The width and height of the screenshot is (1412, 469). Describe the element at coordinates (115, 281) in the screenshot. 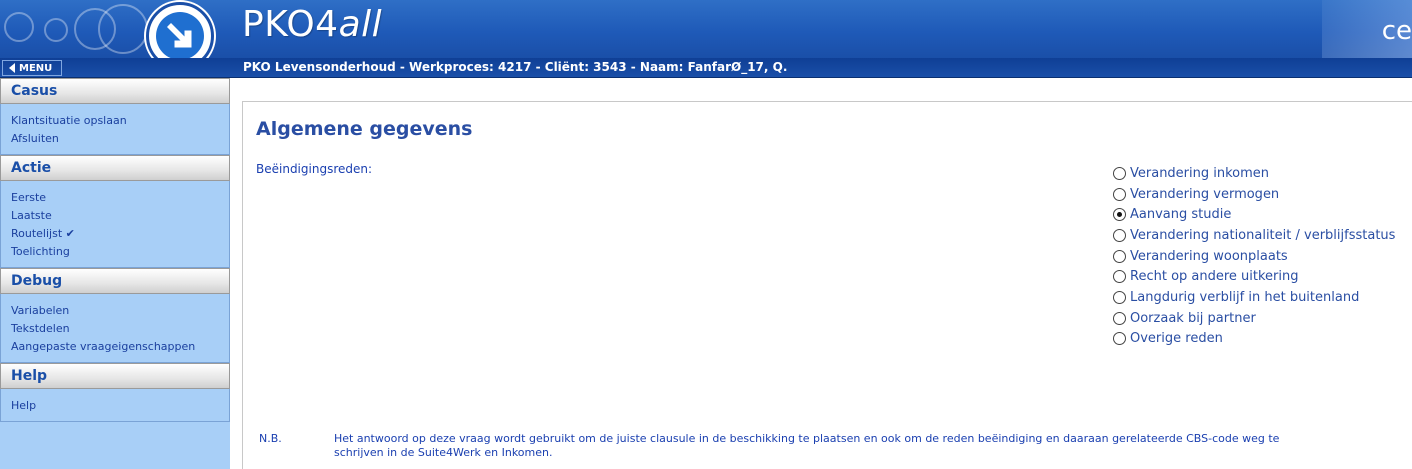

I see `sidebar-section-title: Debug` at that location.